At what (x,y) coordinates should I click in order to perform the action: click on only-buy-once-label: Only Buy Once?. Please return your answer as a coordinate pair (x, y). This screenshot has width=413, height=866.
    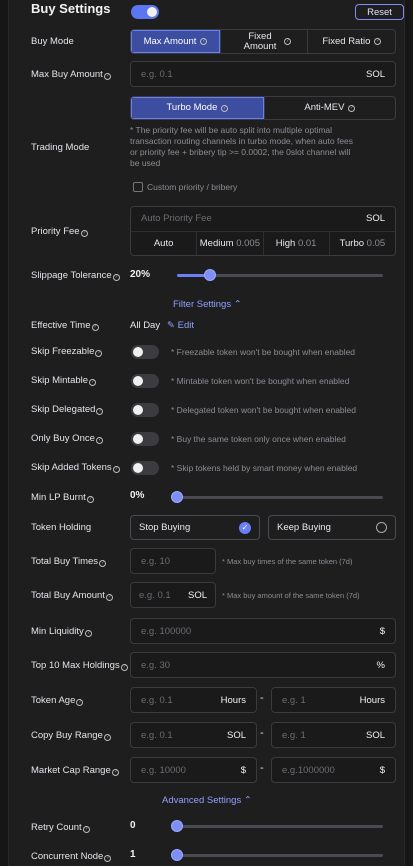
    Looking at the image, I should click on (67, 438).